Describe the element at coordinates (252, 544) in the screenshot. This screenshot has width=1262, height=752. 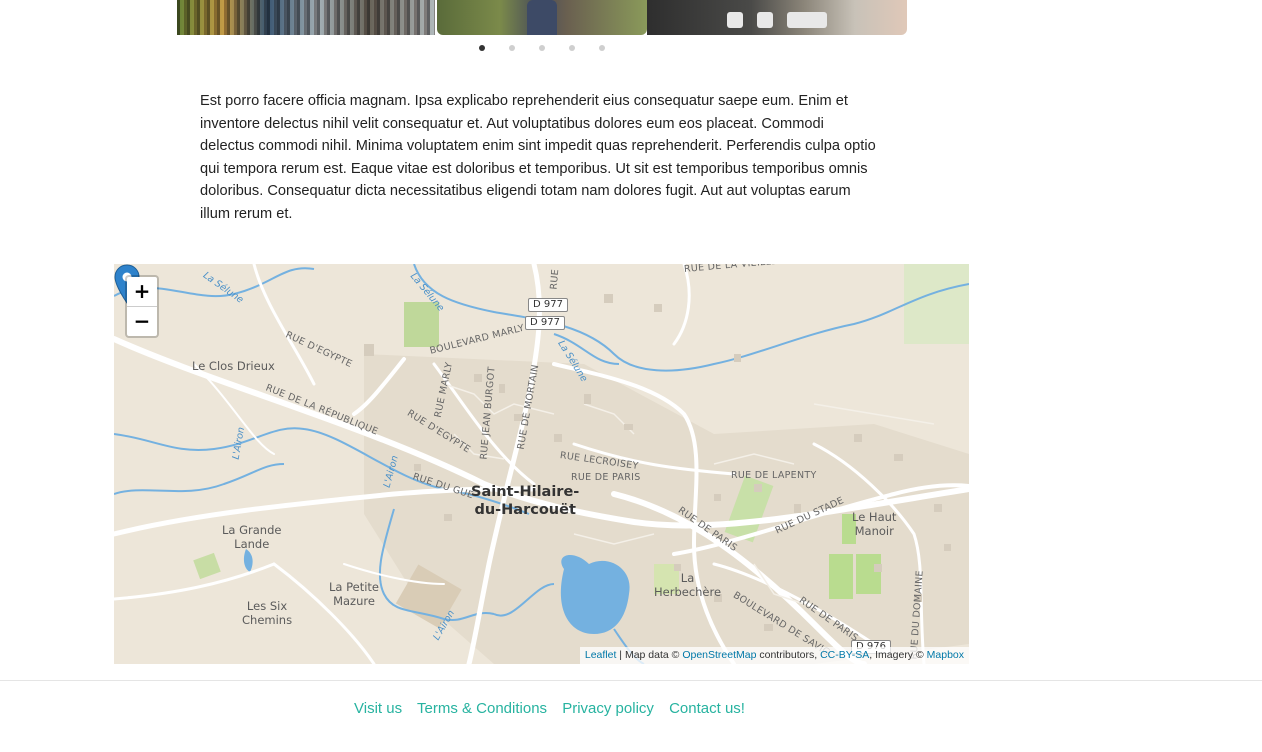
I see `place-label-line: Lande` at that location.